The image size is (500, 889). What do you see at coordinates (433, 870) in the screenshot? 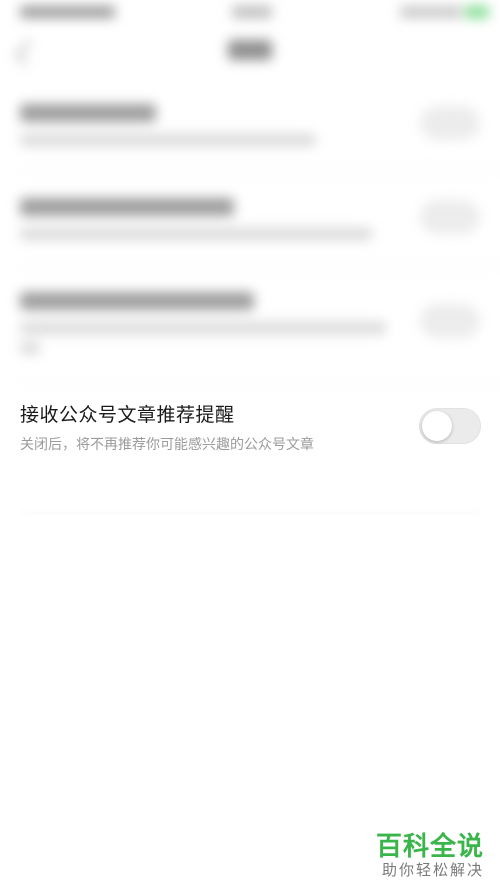
I see `watermark-subtitle: 助你轻松解决` at bounding box center [433, 870].